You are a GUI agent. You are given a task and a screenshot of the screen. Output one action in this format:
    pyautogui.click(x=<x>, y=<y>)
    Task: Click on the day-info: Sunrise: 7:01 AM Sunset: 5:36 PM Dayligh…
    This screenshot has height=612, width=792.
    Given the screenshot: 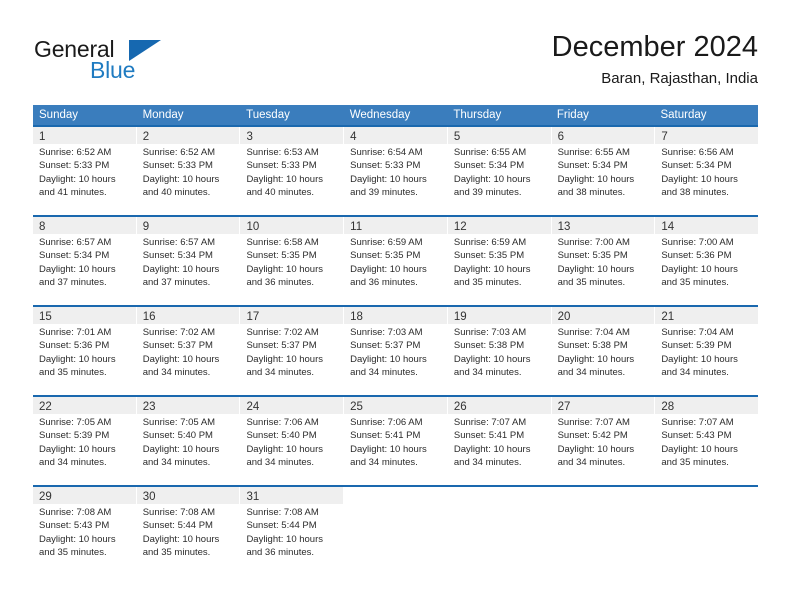 What is the action you would take?
    pyautogui.click(x=84, y=351)
    